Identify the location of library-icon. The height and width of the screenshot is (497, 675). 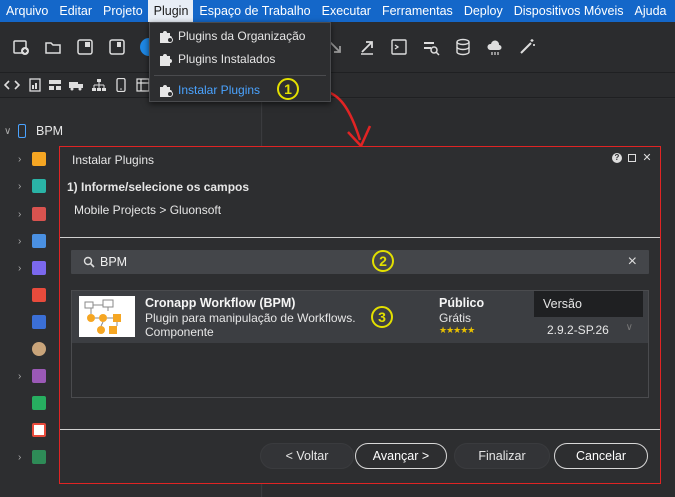
(39, 376).